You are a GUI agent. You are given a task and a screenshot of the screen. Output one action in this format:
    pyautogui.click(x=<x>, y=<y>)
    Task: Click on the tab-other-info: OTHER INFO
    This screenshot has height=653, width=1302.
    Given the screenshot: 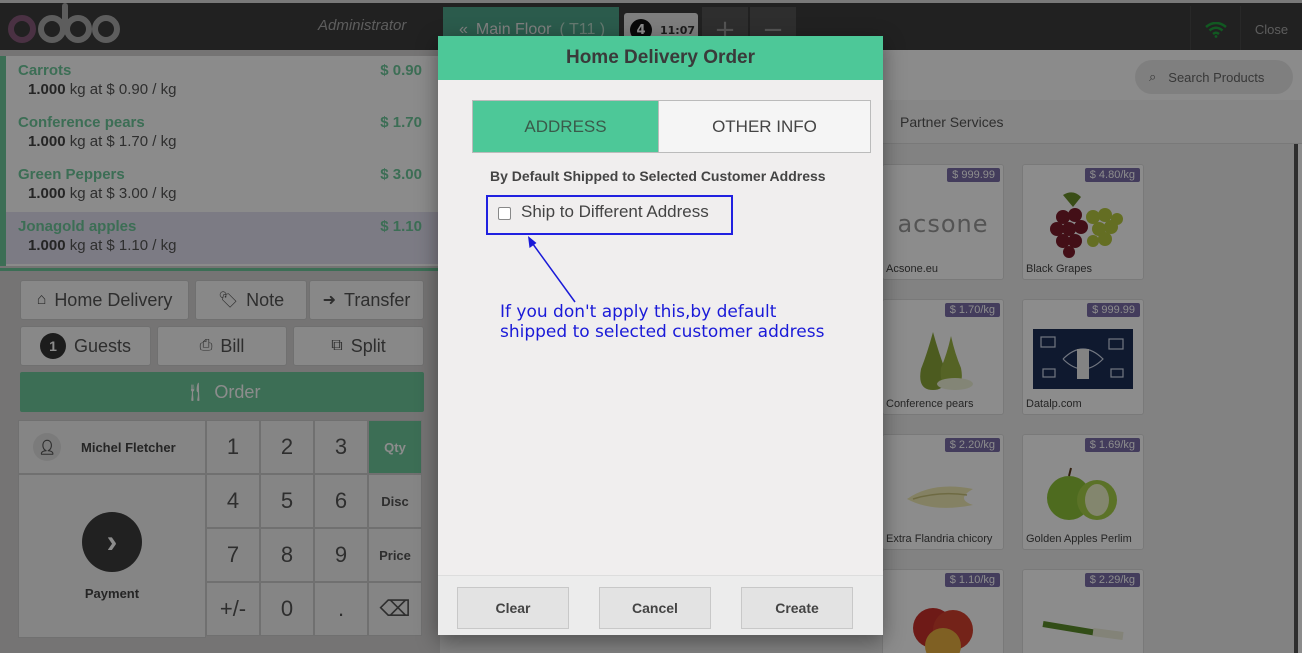 What is the action you would take?
    pyautogui.click(x=764, y=126)
    